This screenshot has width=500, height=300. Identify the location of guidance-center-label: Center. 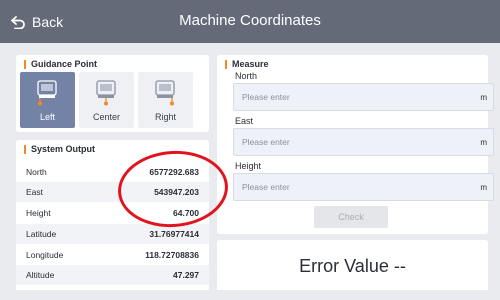
(106, 117).